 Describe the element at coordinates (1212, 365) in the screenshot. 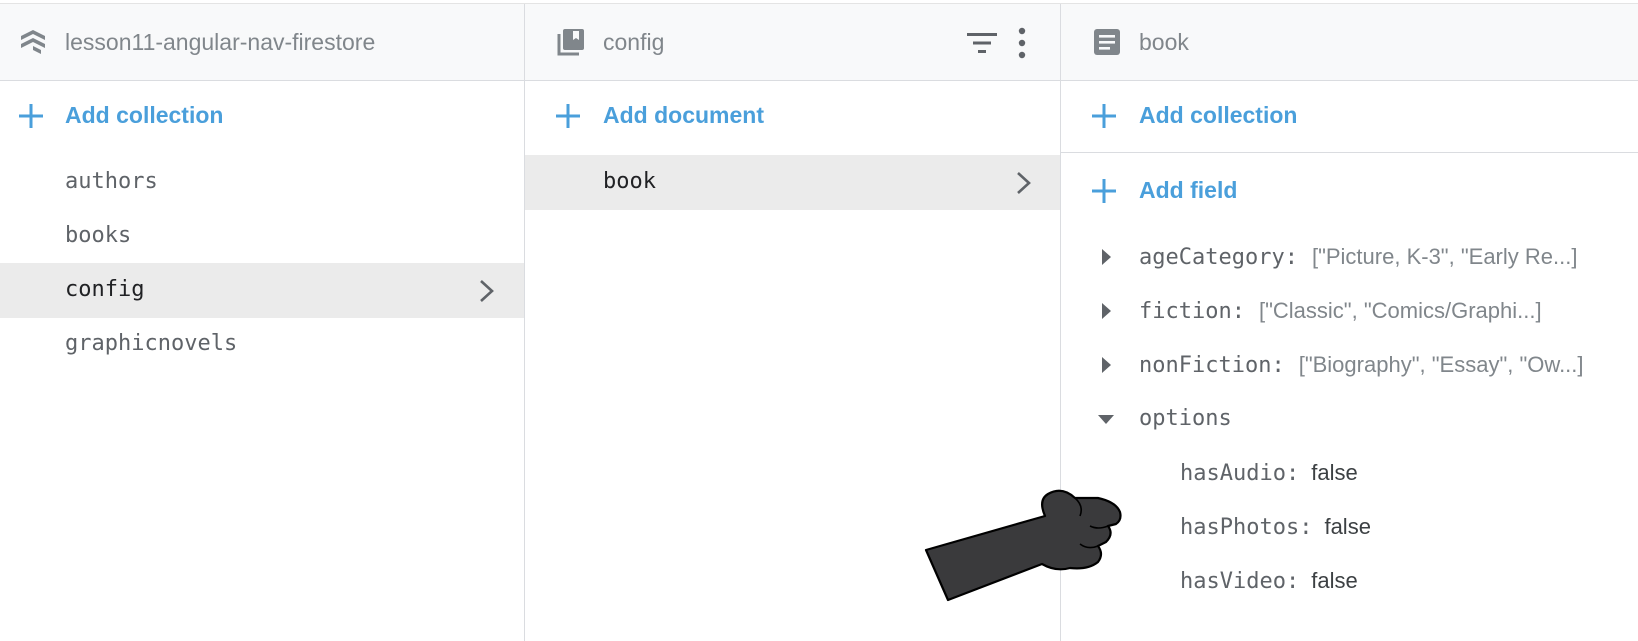

I see `field-key-text: nonFiction:` at that location.